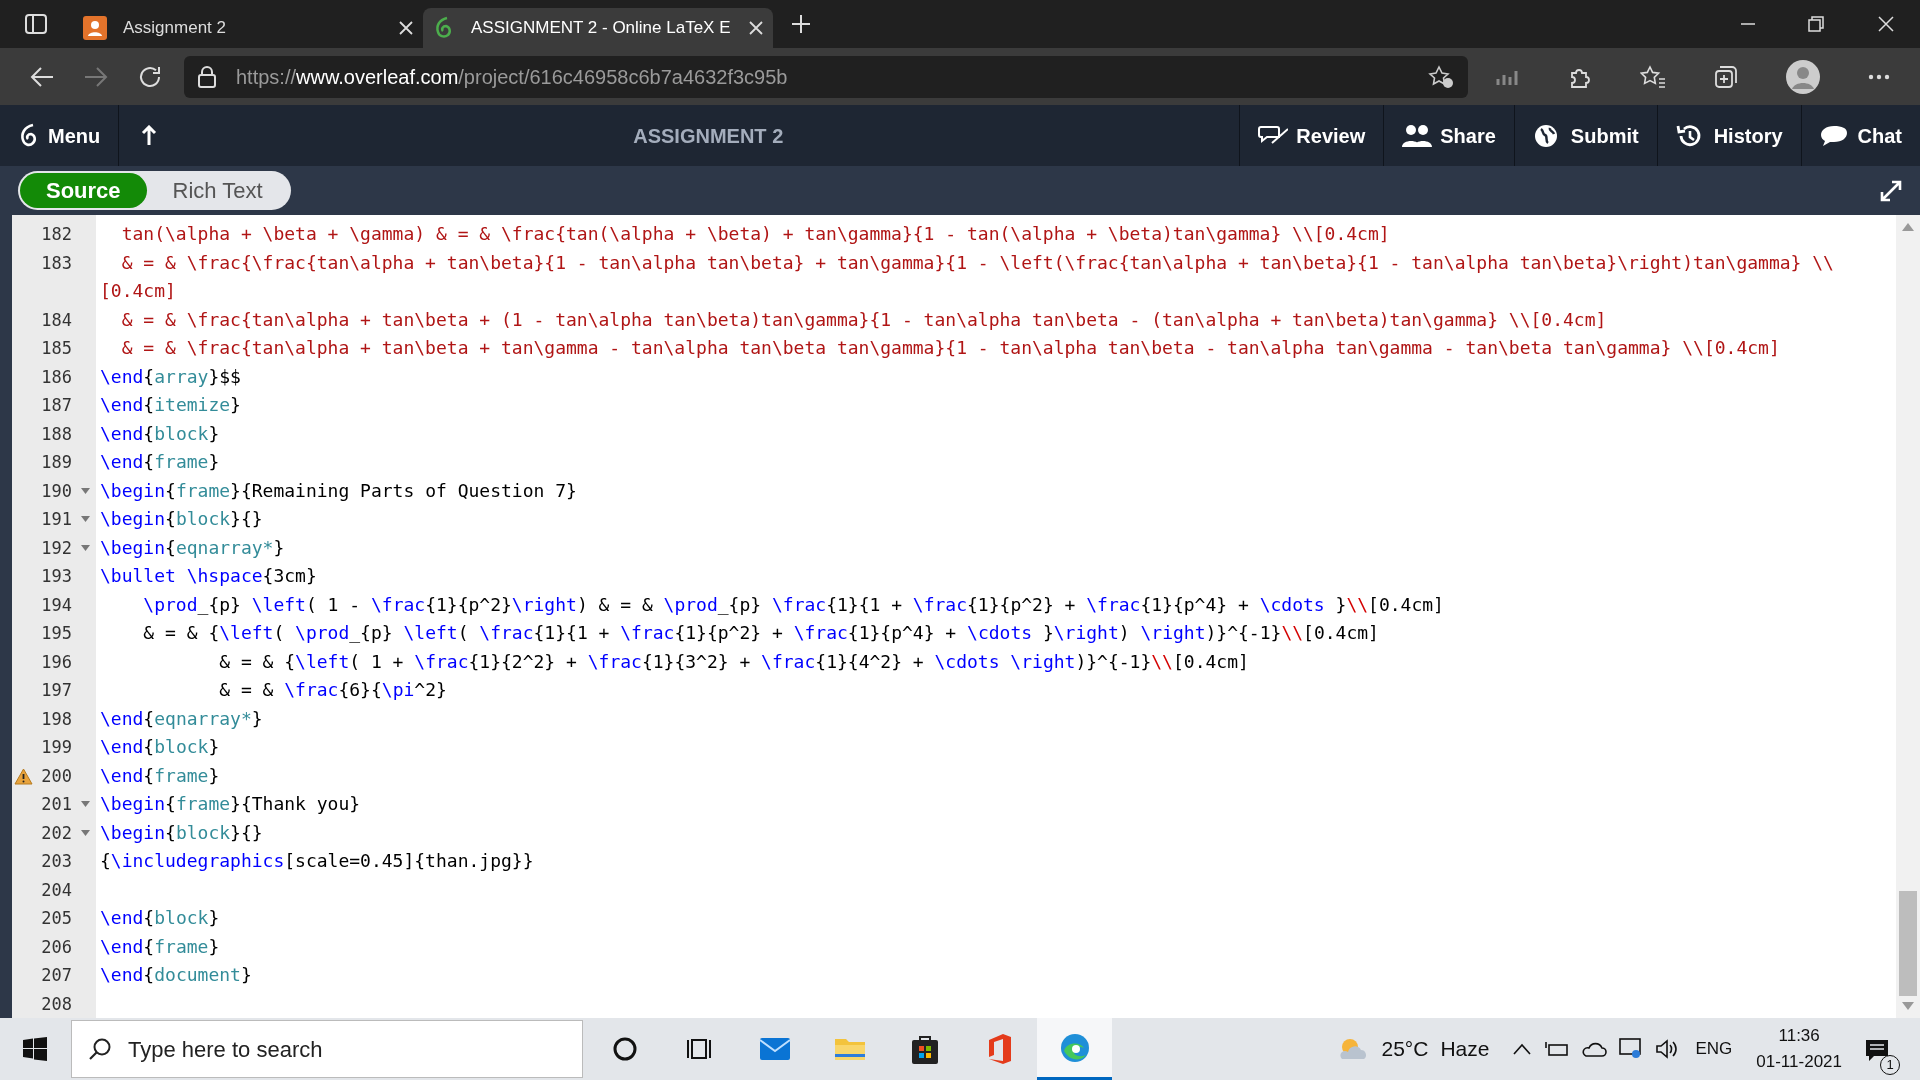 This screenshot has height=1080, width=1920. What do you see at coordinates (56, 319) in the screenshot?
I see `line-number: 184` at bounding box center [56, 319].